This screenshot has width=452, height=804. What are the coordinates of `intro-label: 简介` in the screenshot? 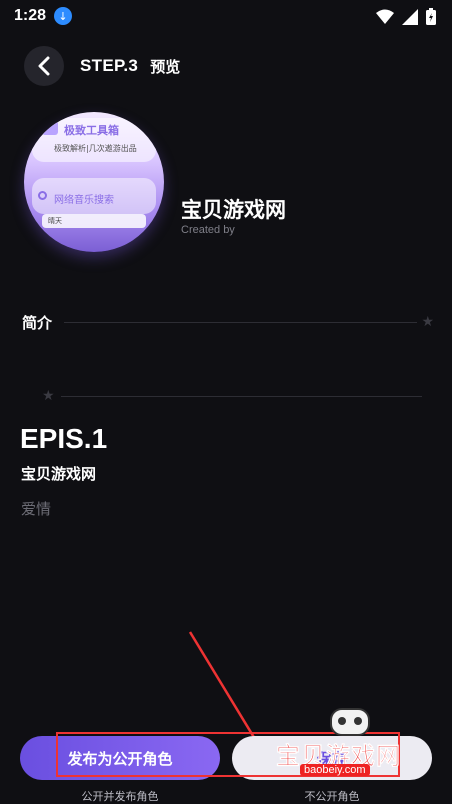 It's located at (37, 322).